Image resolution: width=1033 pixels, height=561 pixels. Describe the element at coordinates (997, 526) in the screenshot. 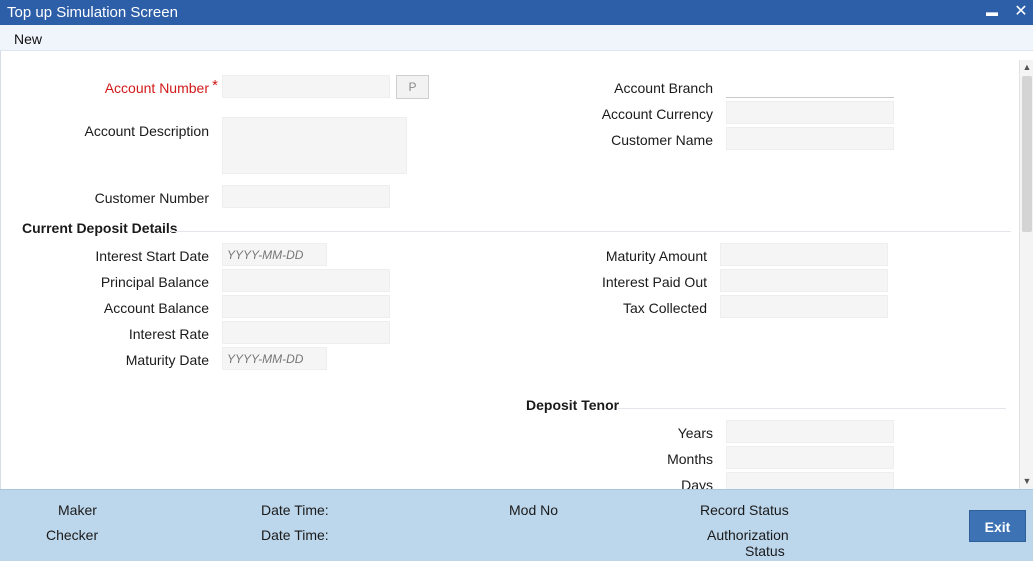

I see `exit-button: Exit` at that location.